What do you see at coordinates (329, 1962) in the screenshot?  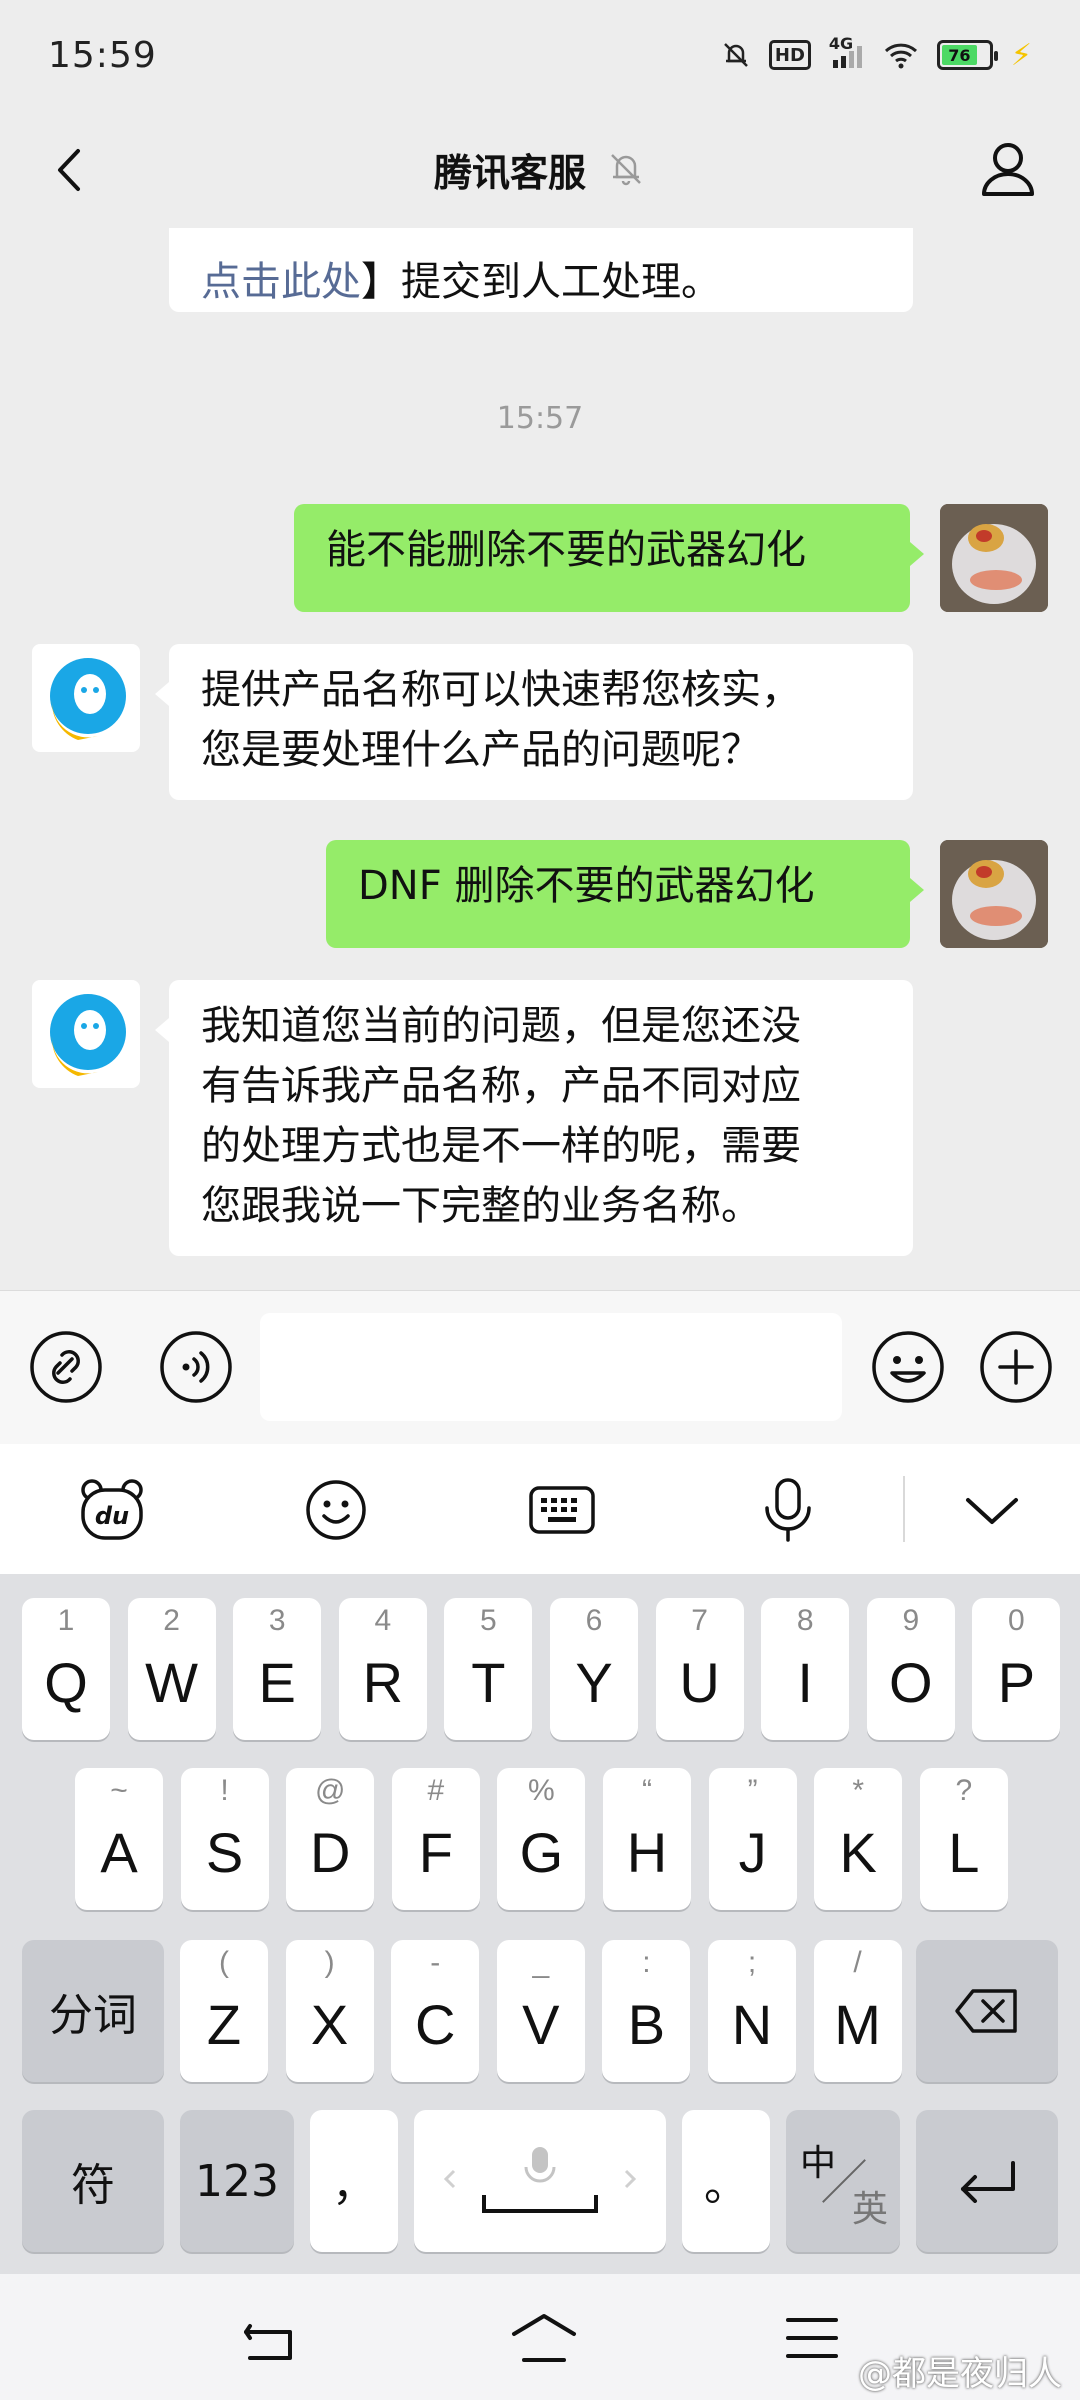 I see `key-secondary-label: )` at bounding box center [329, 1962].